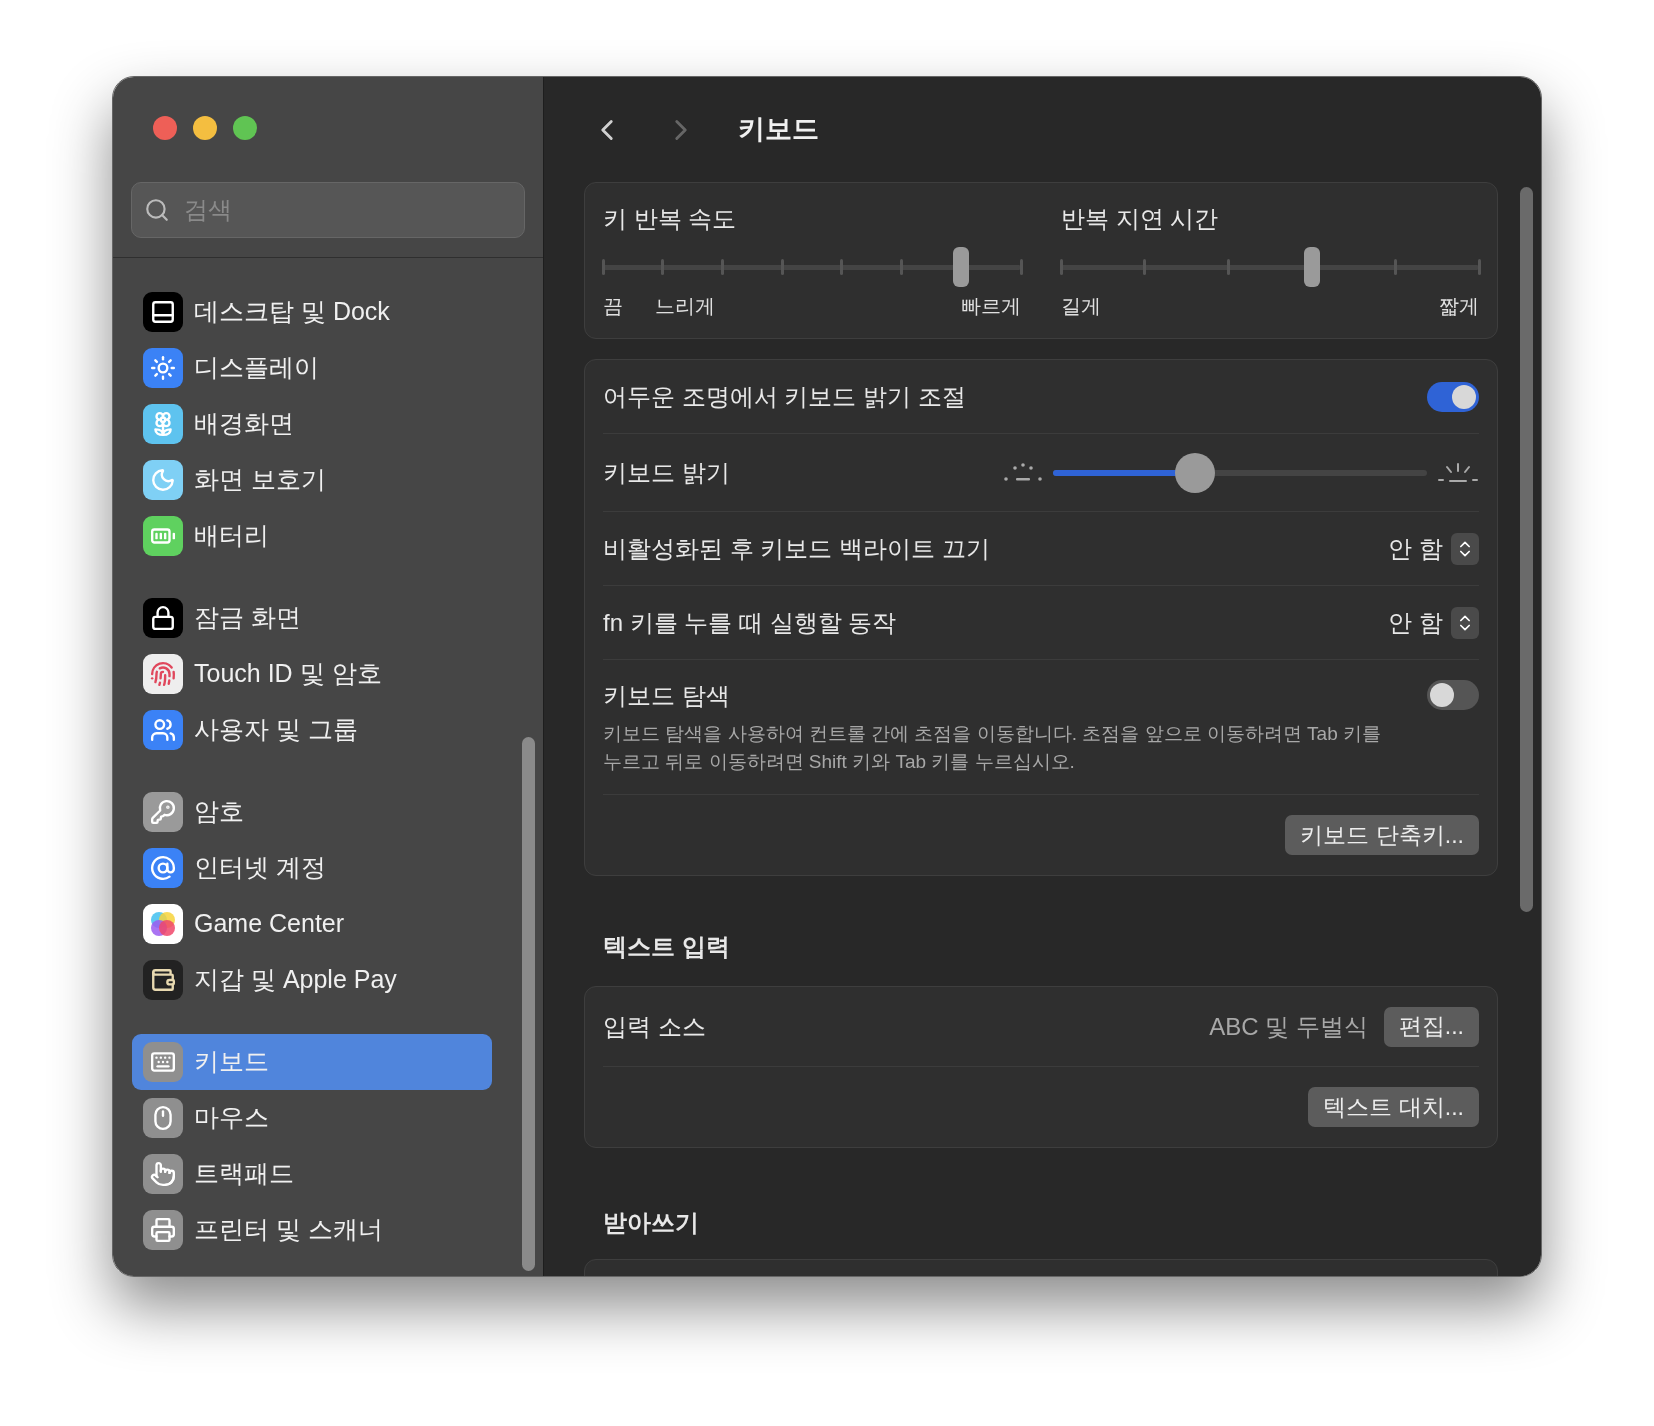 This screenshot has height=1426, width=1654. Describe the element at coordinates (784, 396) in the screenshot. I see `setting-label: 어두운 조명에서 키보드 밝기 조절` at that location.